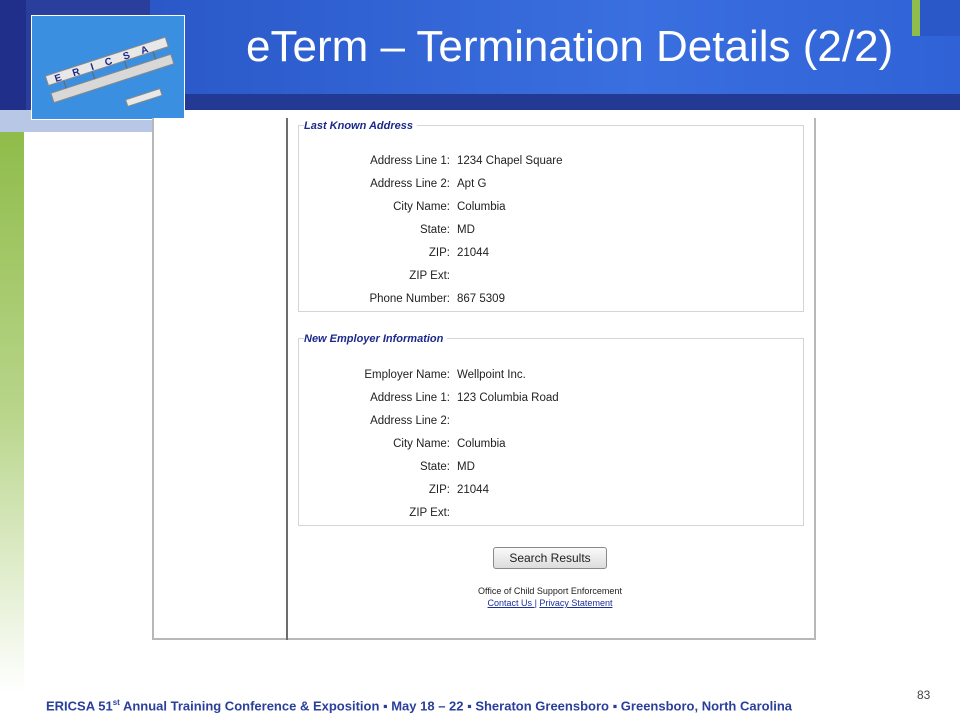  I want to click on slide-title: eTerm – Termination Details (2/2), so click(570, 46).